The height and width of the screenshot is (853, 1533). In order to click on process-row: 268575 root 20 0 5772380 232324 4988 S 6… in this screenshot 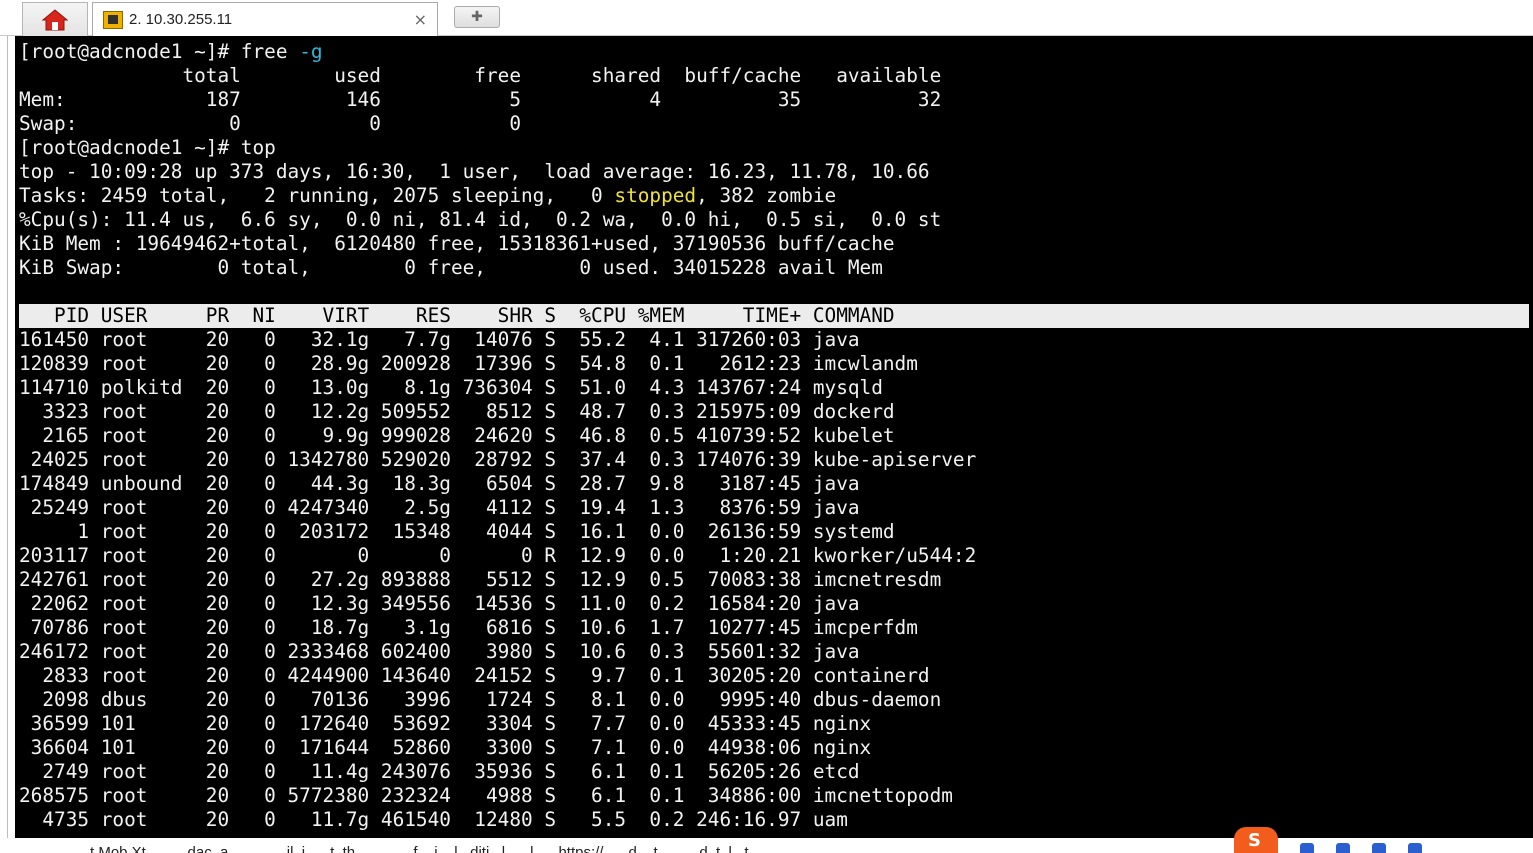, I will do `click(486, 795)`.